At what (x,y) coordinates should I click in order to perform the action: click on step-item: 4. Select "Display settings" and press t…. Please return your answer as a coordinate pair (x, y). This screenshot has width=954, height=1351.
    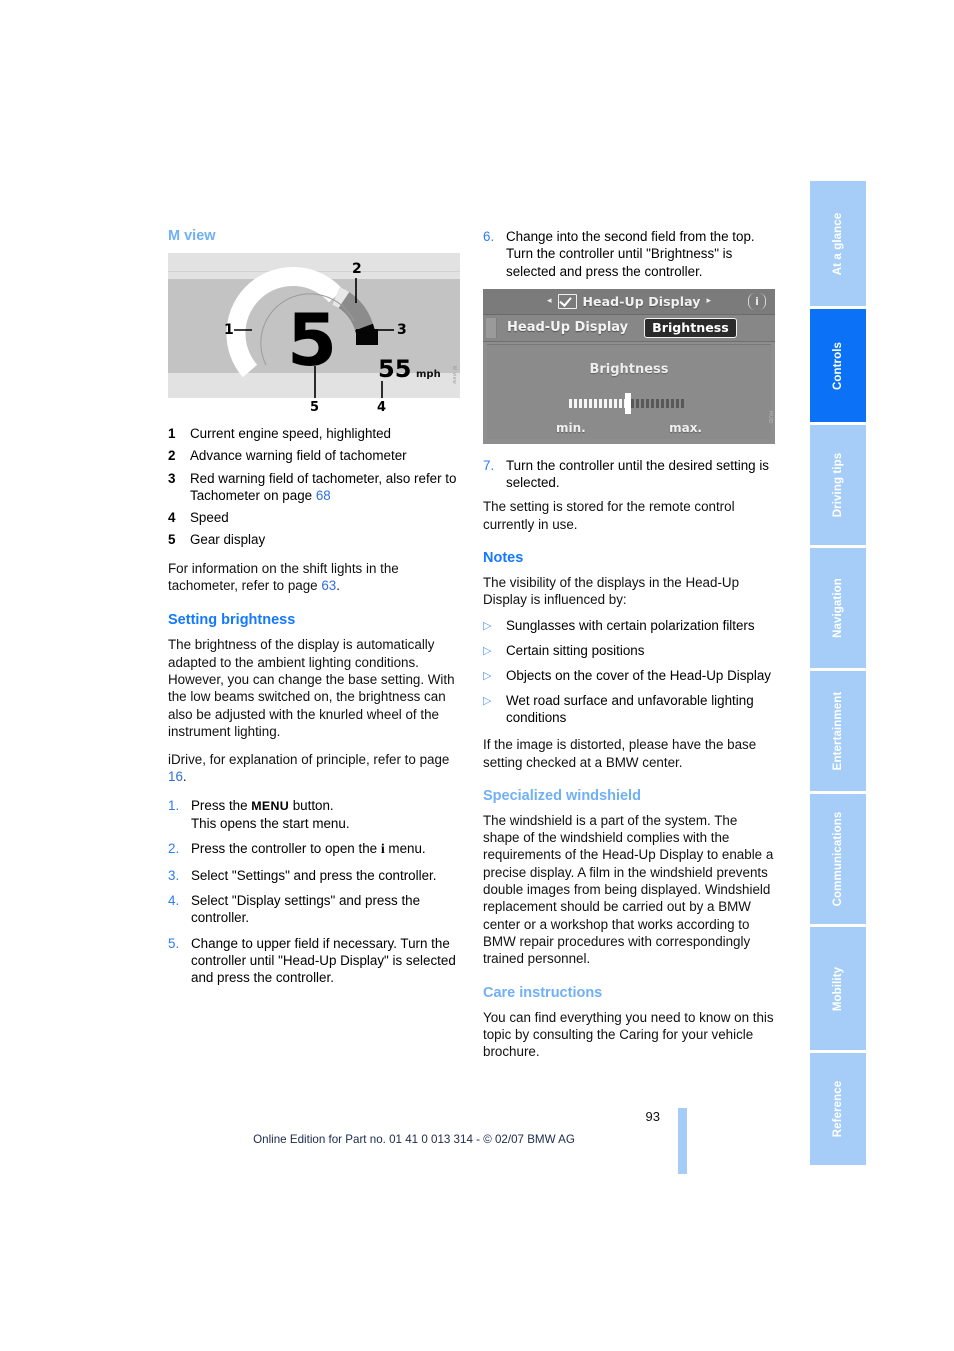
    Looking at the image, I should click on (314, 909).